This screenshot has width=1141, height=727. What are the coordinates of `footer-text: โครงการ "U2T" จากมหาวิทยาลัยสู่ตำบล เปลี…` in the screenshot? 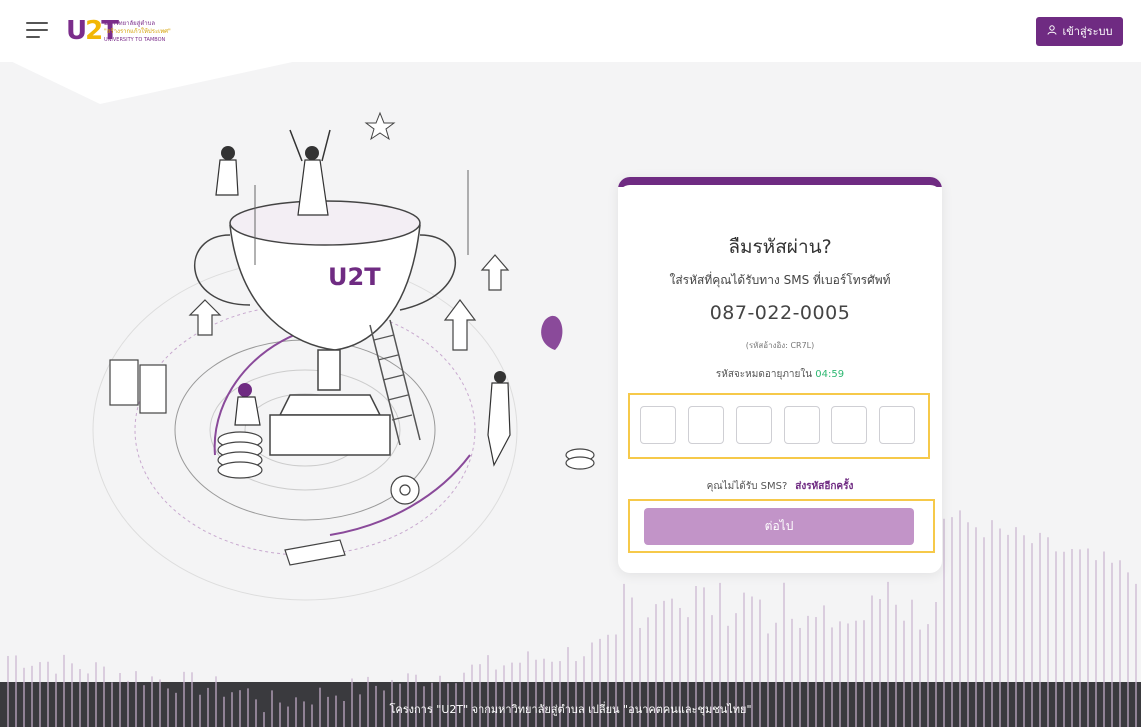 It's located at (570, 709).